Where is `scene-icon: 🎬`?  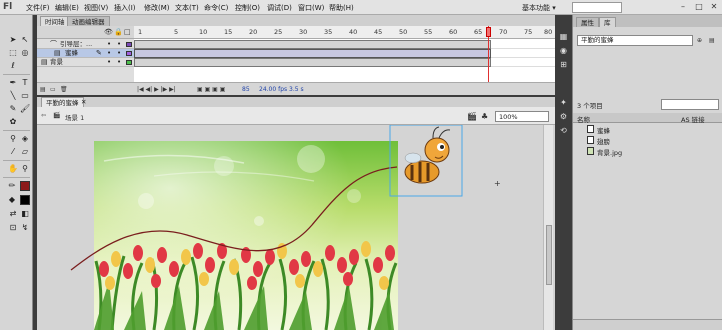 scene-icon: 🎬 is located at coordinates (57, 115).